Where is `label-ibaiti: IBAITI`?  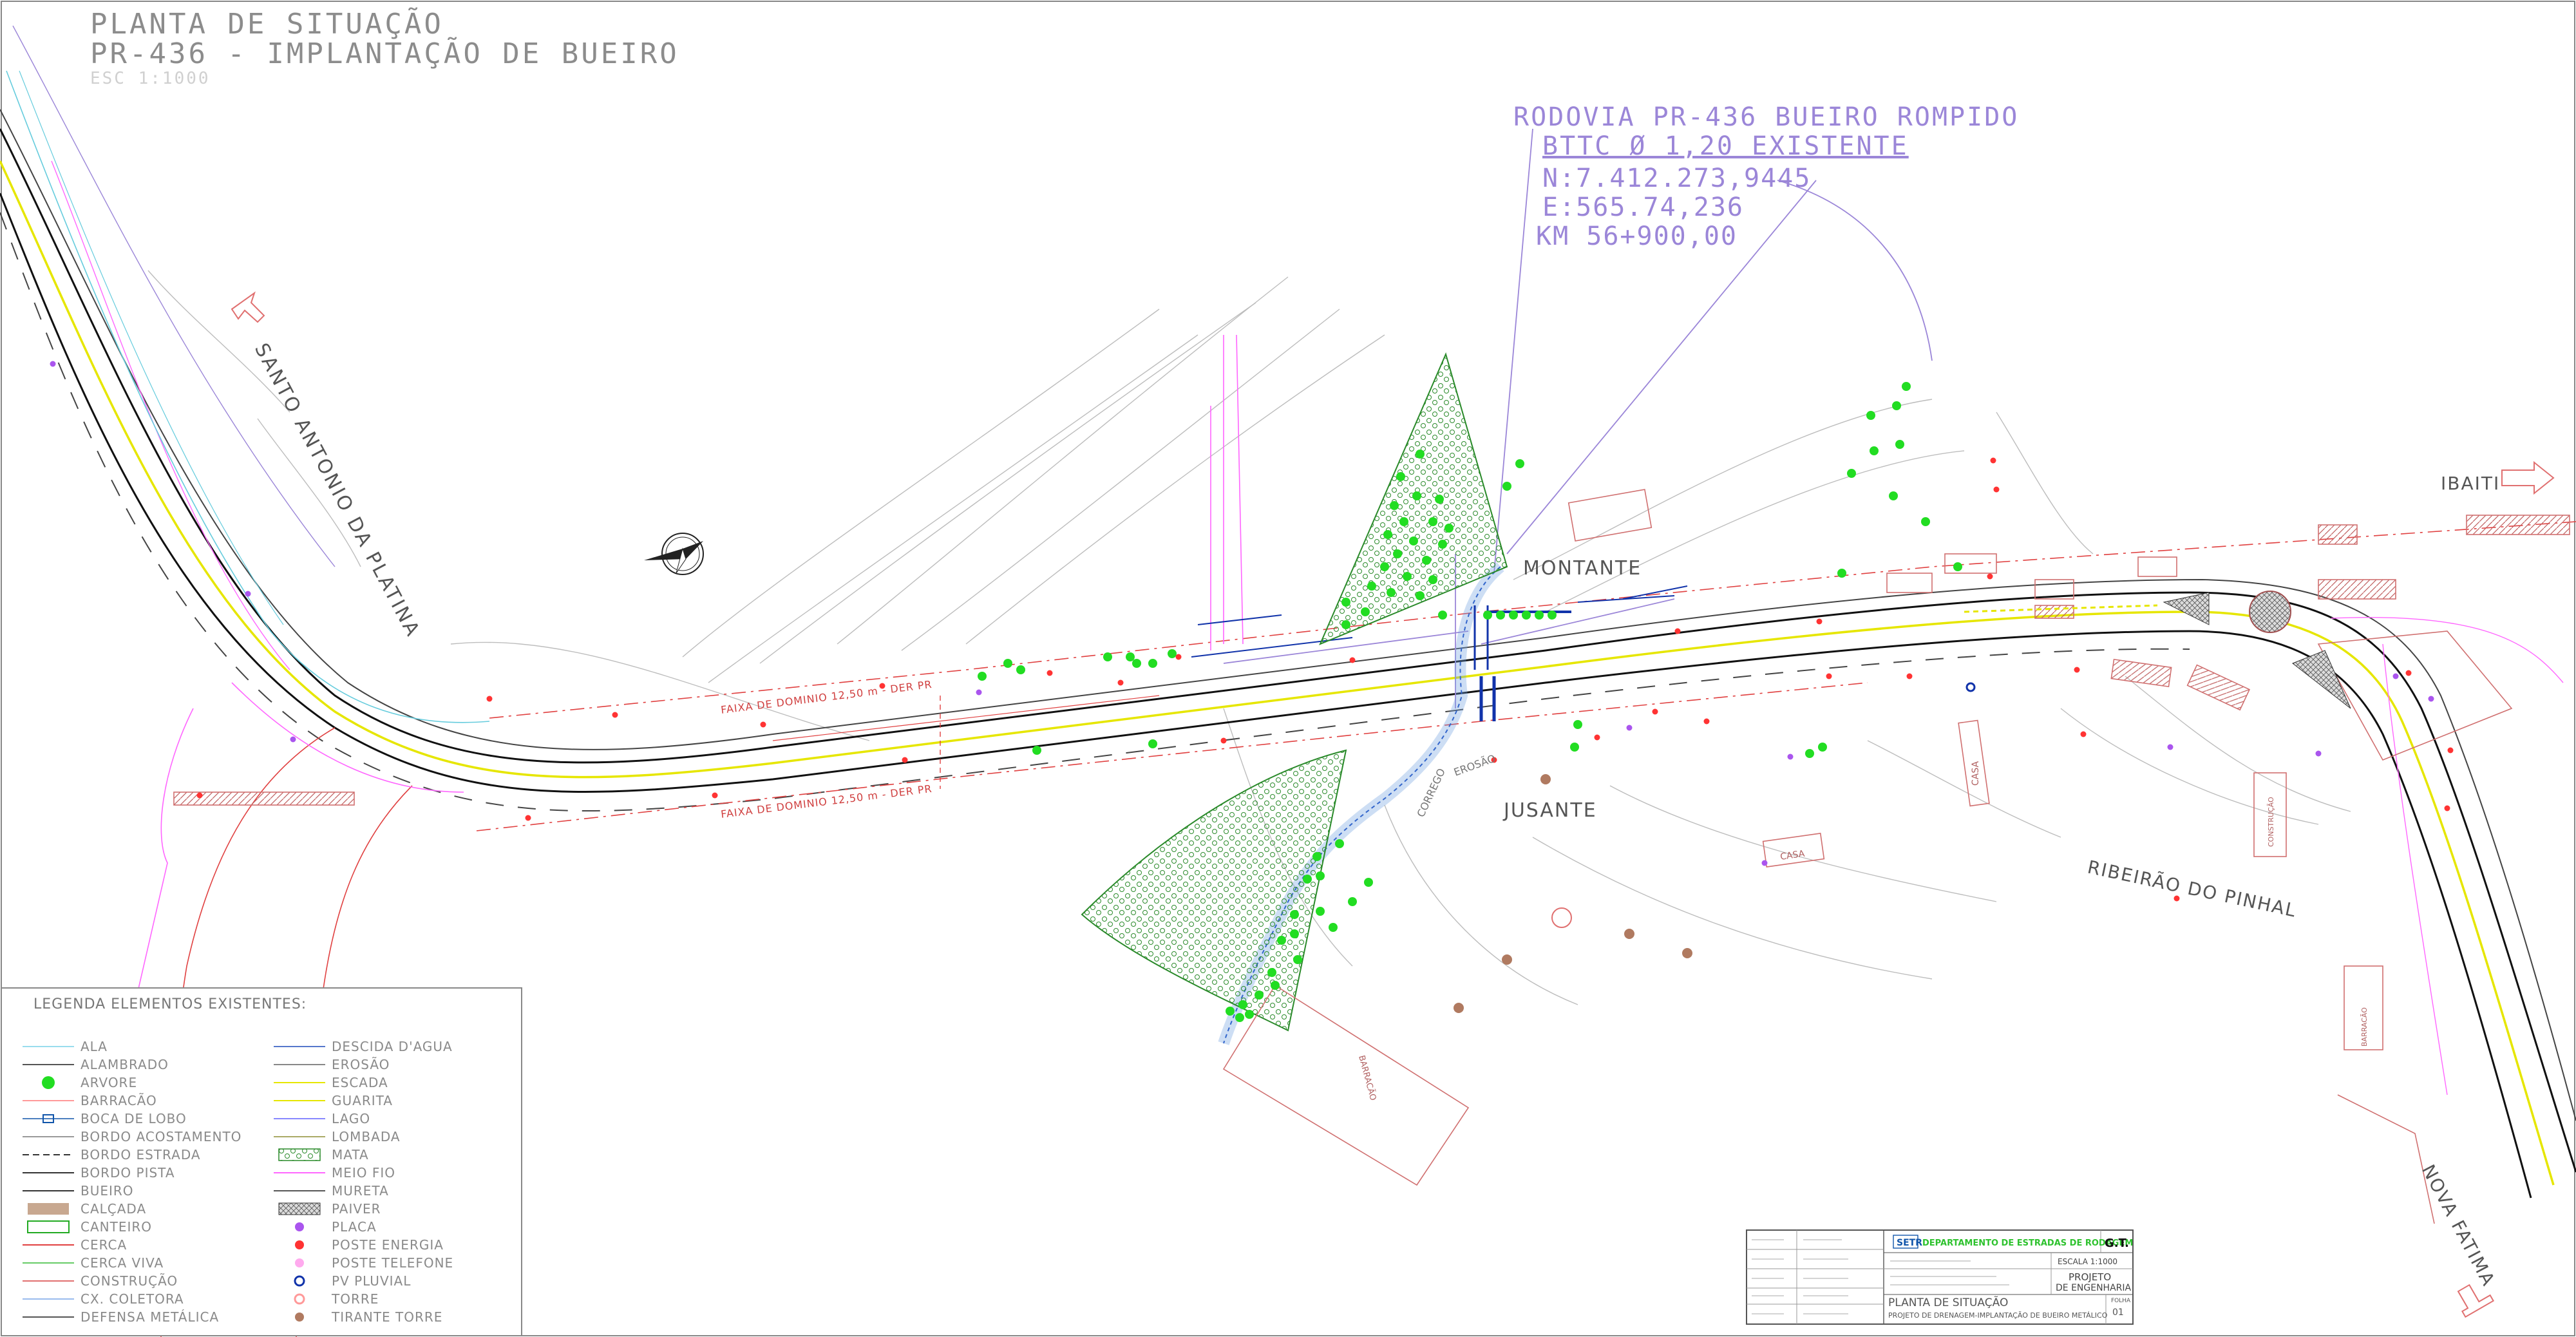
label-ibaiti: IBAITI is located at coordinates (2470, 483).